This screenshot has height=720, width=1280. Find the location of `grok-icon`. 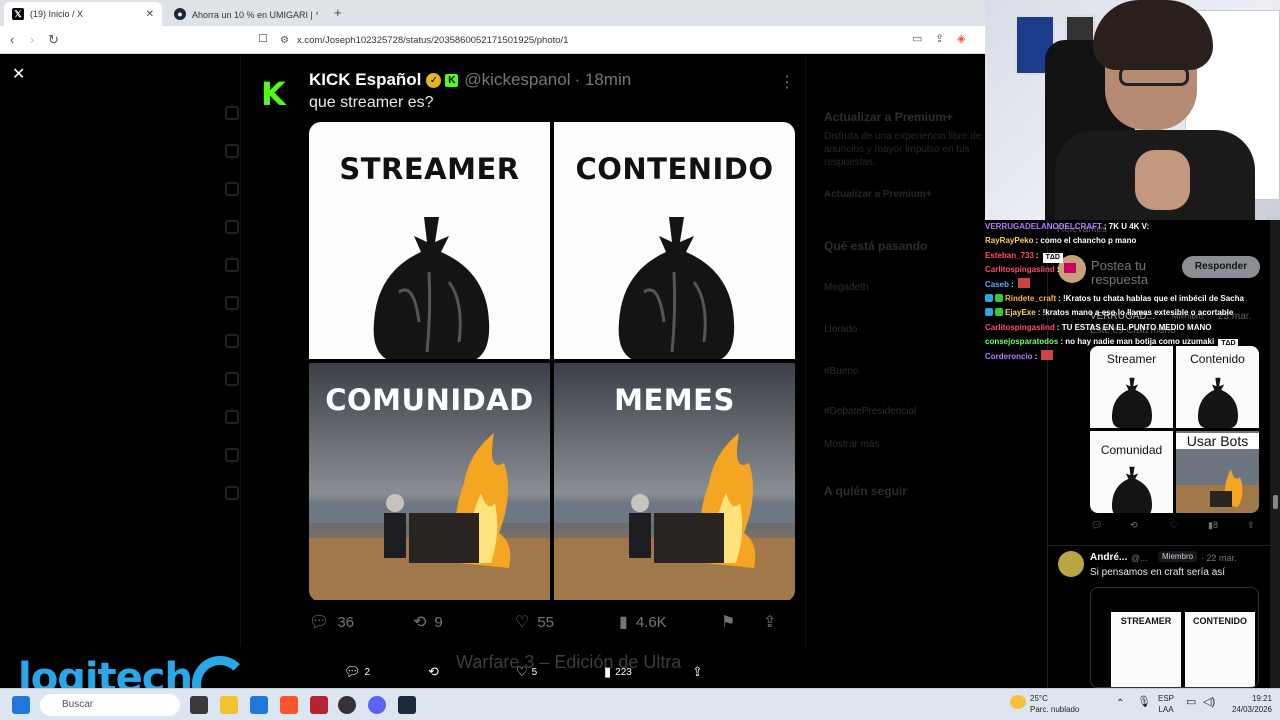

grok-icon is located at coordinates (232, 265).